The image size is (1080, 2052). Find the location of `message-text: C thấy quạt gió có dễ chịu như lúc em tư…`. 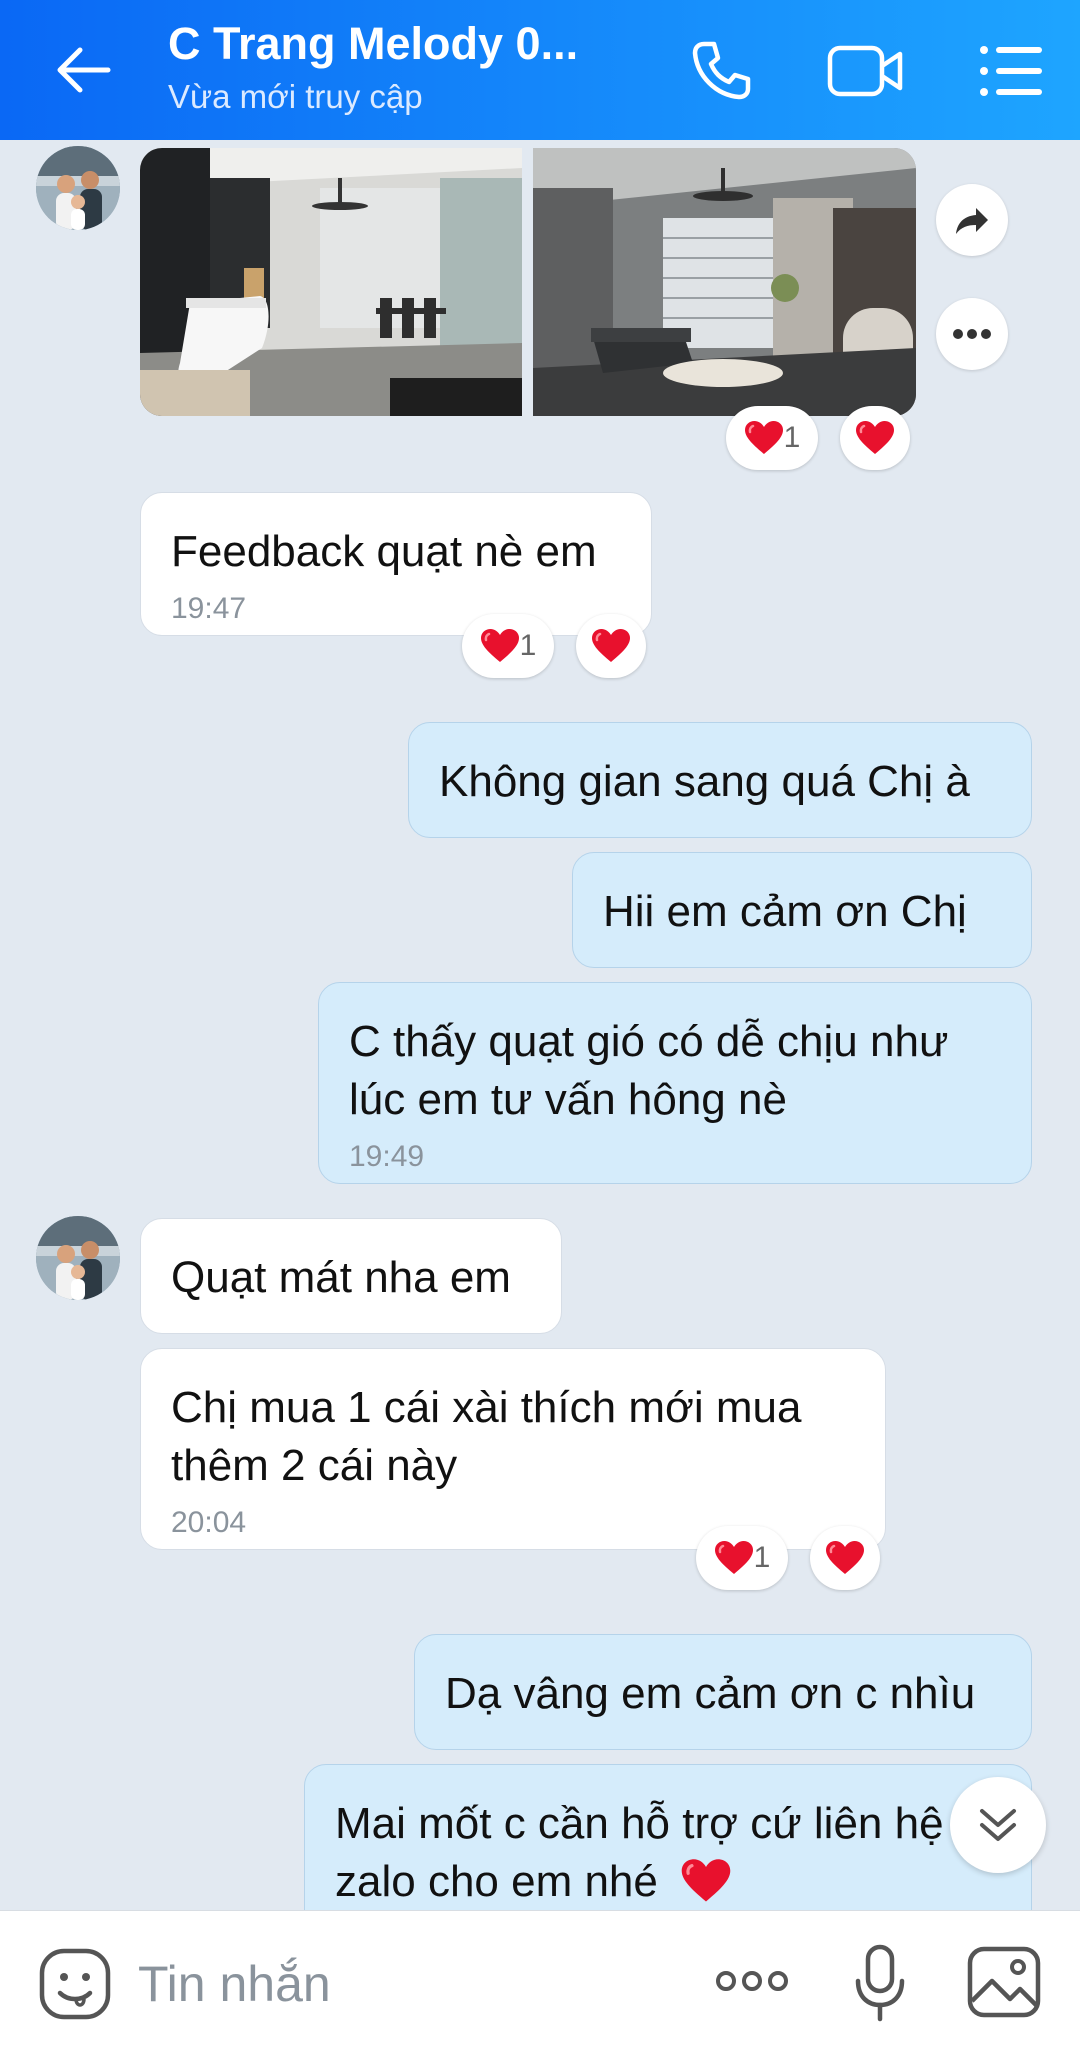

message-text: C thấy quạt gió có dễ chịu như lúc em tư… is located at coordinates (649, 1070).